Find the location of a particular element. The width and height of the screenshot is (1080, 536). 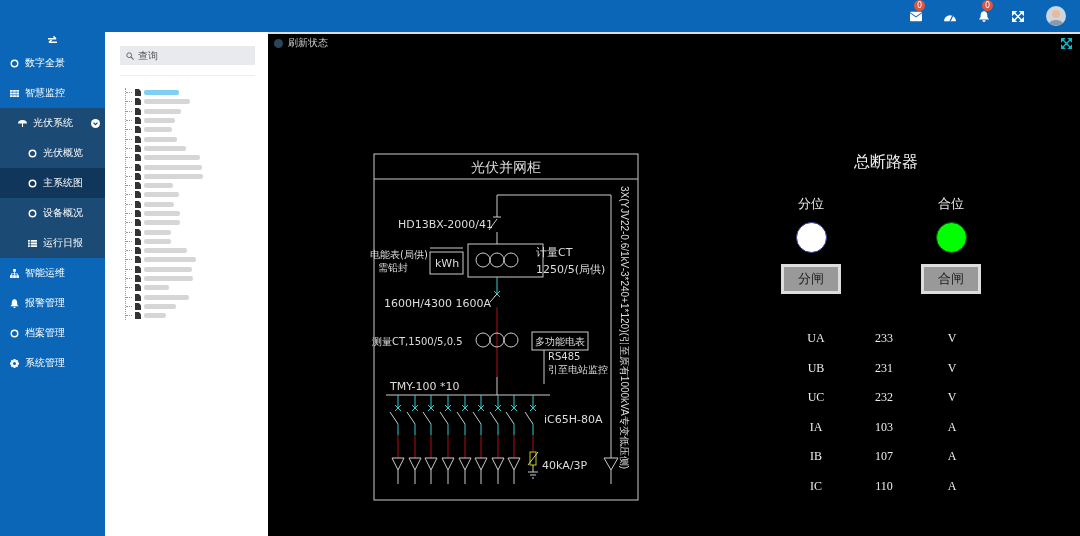

reading-value: 110 is located at coordinates (884, 486).